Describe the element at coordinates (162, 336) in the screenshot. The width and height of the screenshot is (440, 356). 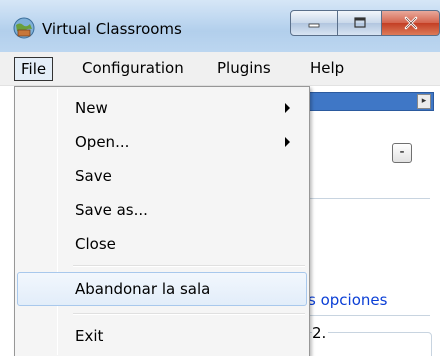
I see `menu-item-exit: Exit` at that location.